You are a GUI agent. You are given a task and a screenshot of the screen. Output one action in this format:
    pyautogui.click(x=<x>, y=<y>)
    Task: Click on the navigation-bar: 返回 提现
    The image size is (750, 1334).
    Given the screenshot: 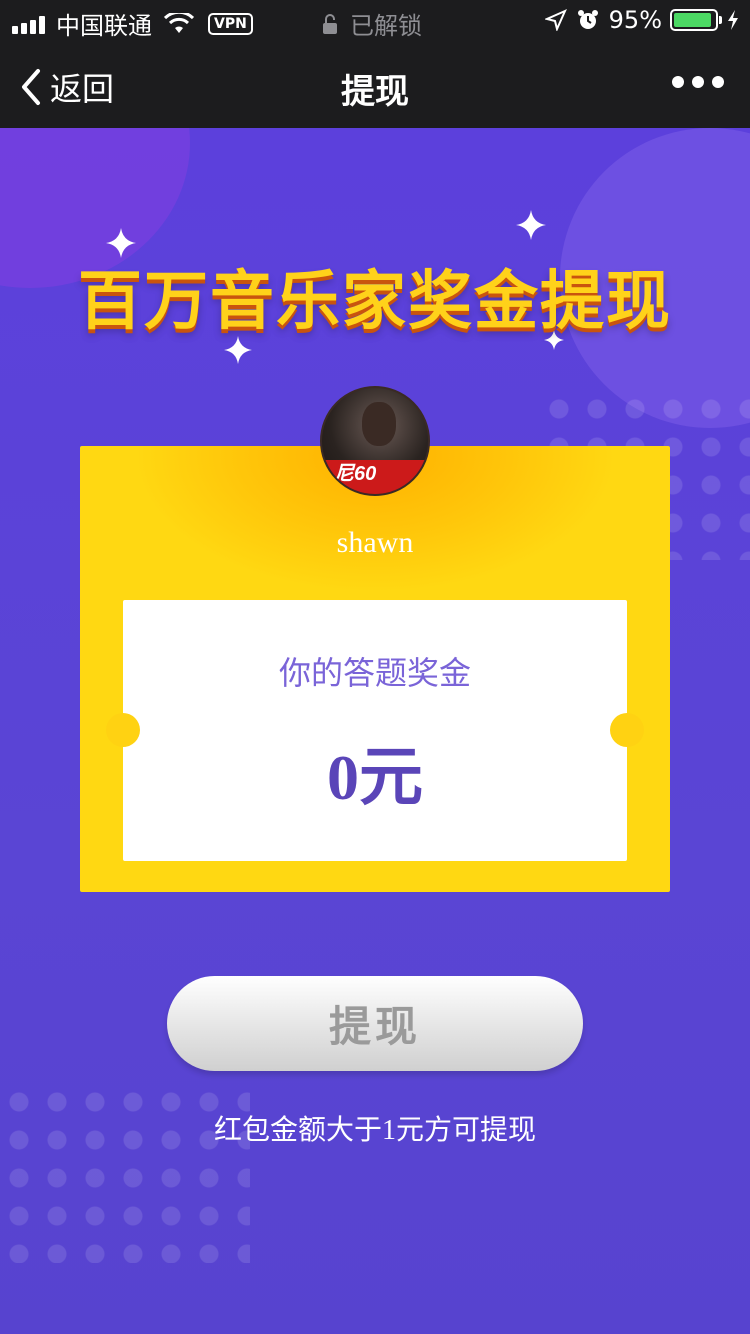 What is the action you would take?
    pyautogui.click(x=375, y=84)
    